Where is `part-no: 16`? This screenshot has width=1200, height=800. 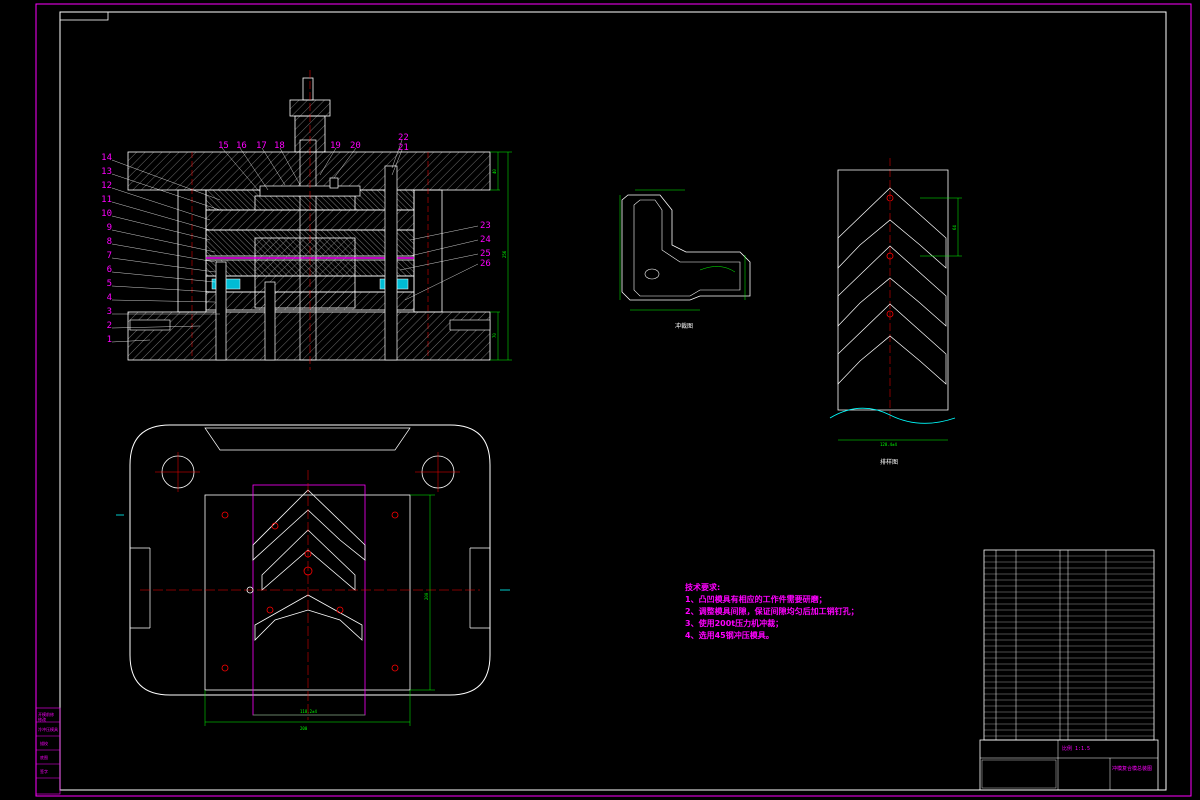
part-no: 16 is located at coordinates (241, 146).